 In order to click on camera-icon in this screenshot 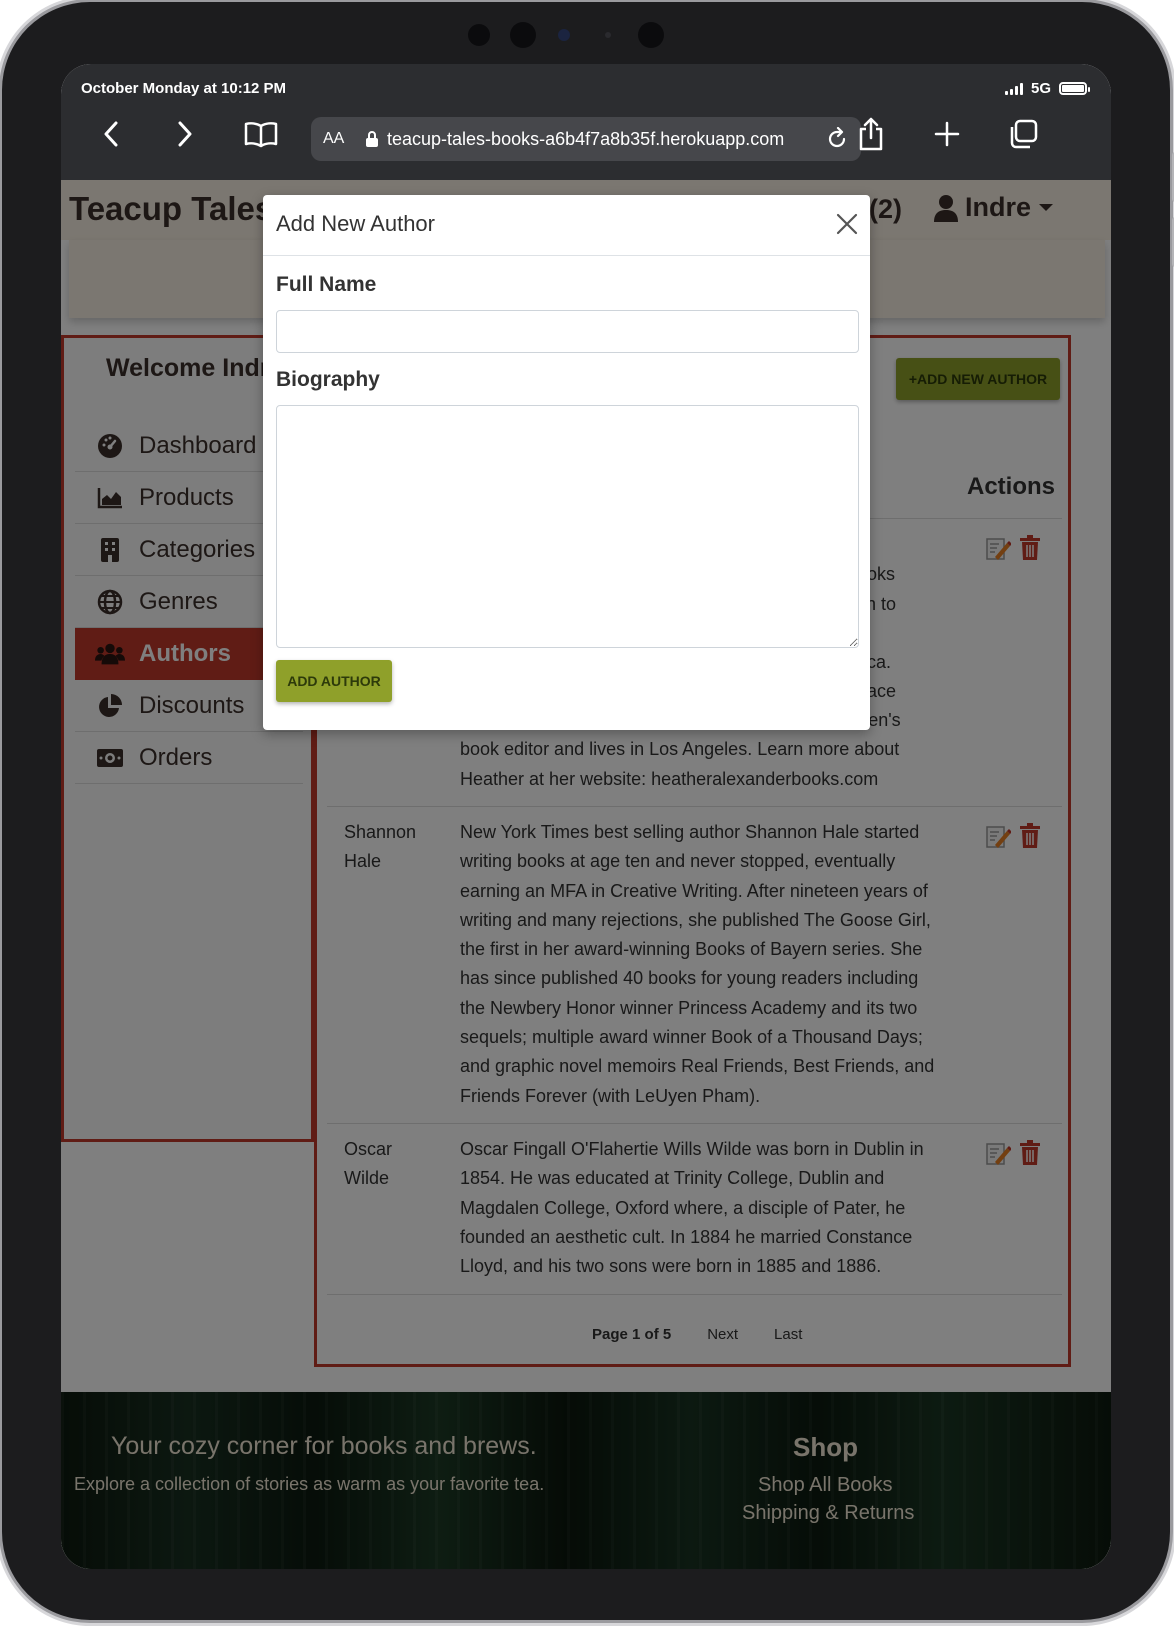, I will do `click(564, 35)`.